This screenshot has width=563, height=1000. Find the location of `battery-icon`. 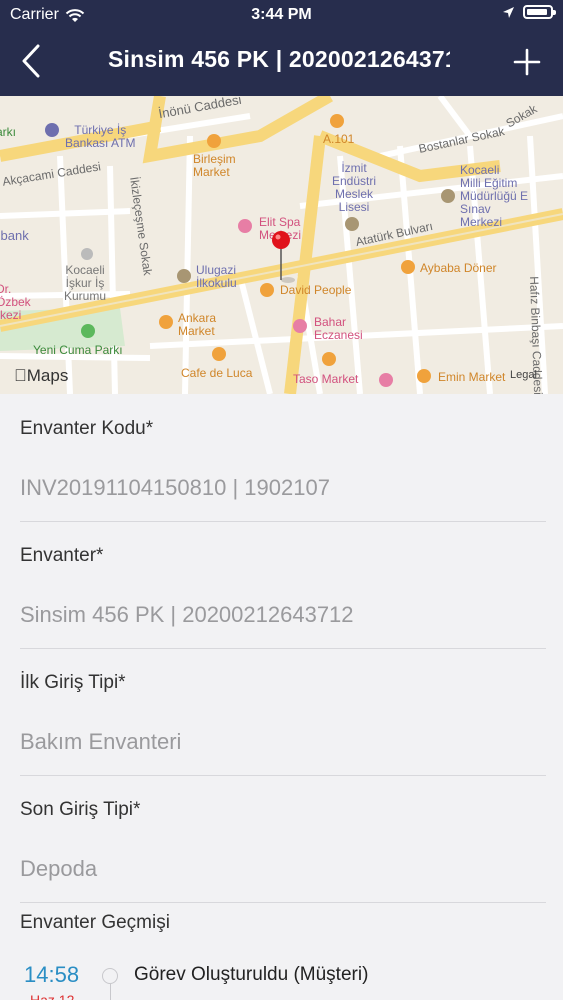

battery-icon is located at coordinates (539, 12).